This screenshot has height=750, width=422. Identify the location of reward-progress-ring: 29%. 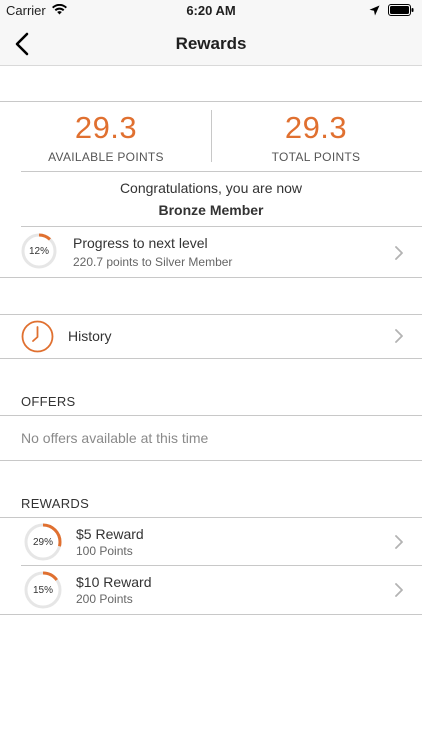
(43, 542).